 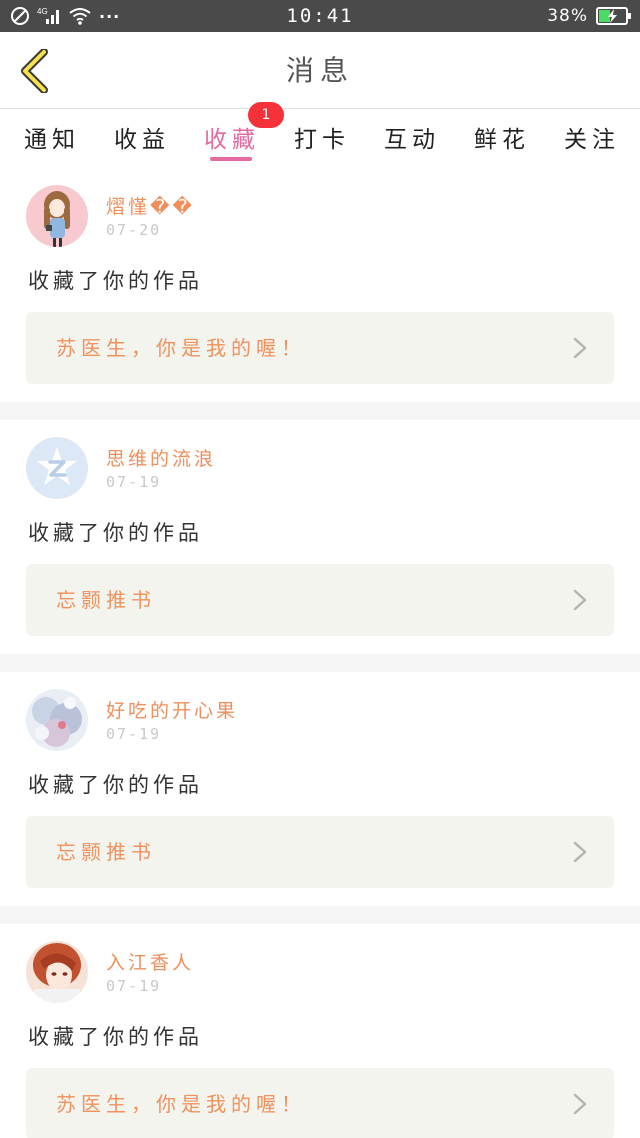 I want to click on username: 入江香人, so click(x=150, y=961).